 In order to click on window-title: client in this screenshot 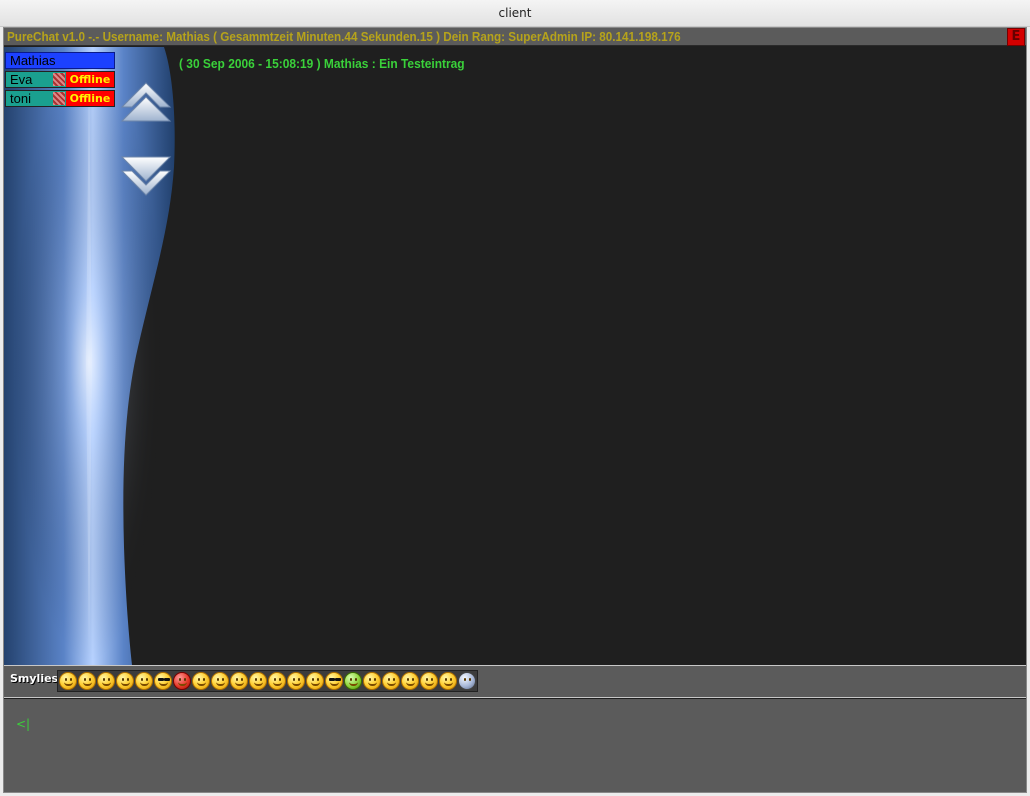, I will do `click(515, 13)`.